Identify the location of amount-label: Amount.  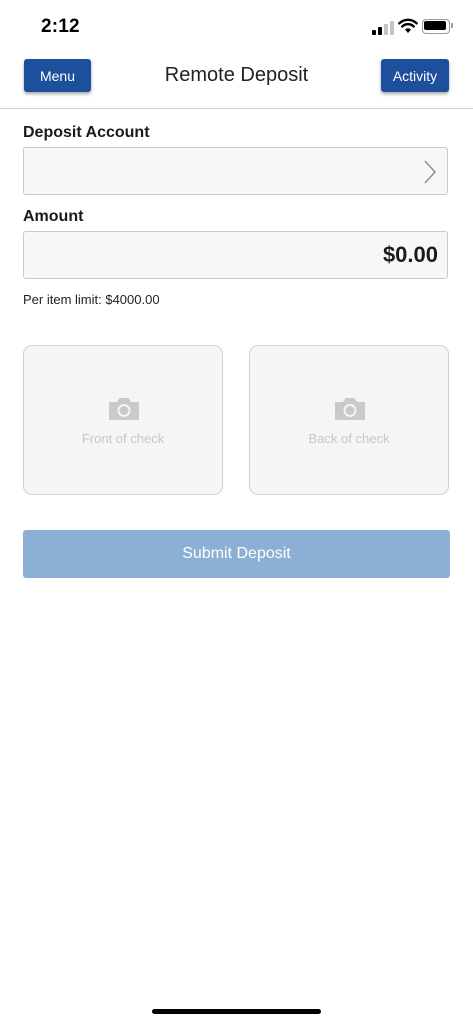
(53, 216).